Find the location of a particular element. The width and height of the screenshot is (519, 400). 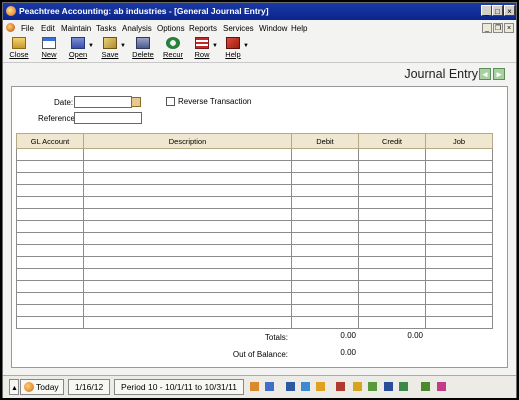

menu-edit: Edit is located at coordinates (48, 28).